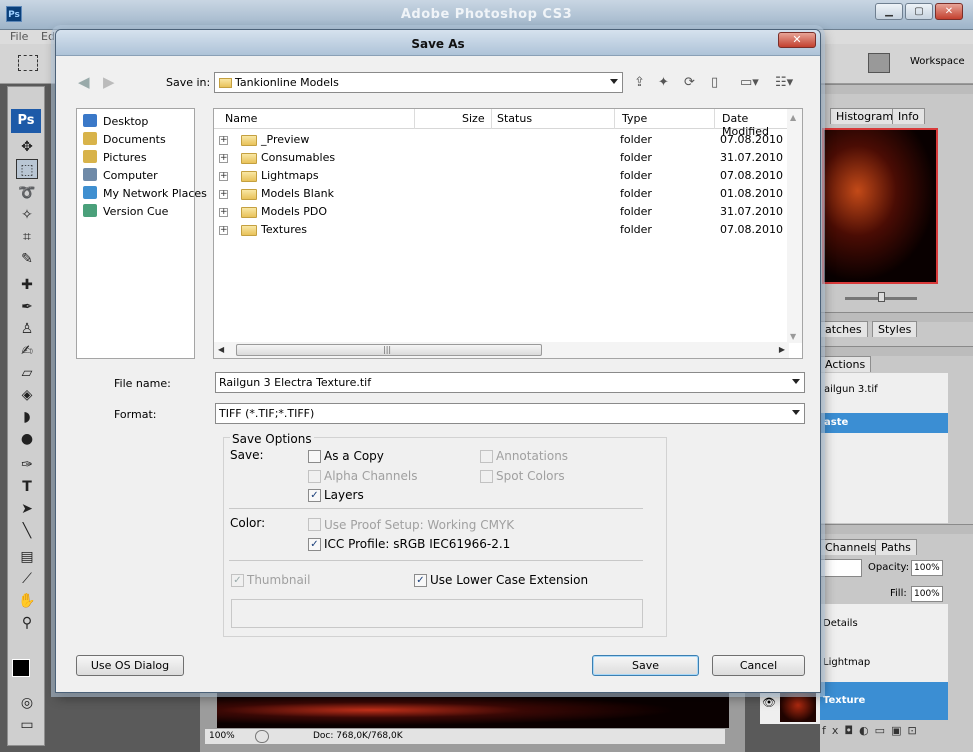 The image size is (973, 752). Describe the element at coordinates (27, 439) in the screenshot. I see `dodge-tool-icon: ●` at that location.